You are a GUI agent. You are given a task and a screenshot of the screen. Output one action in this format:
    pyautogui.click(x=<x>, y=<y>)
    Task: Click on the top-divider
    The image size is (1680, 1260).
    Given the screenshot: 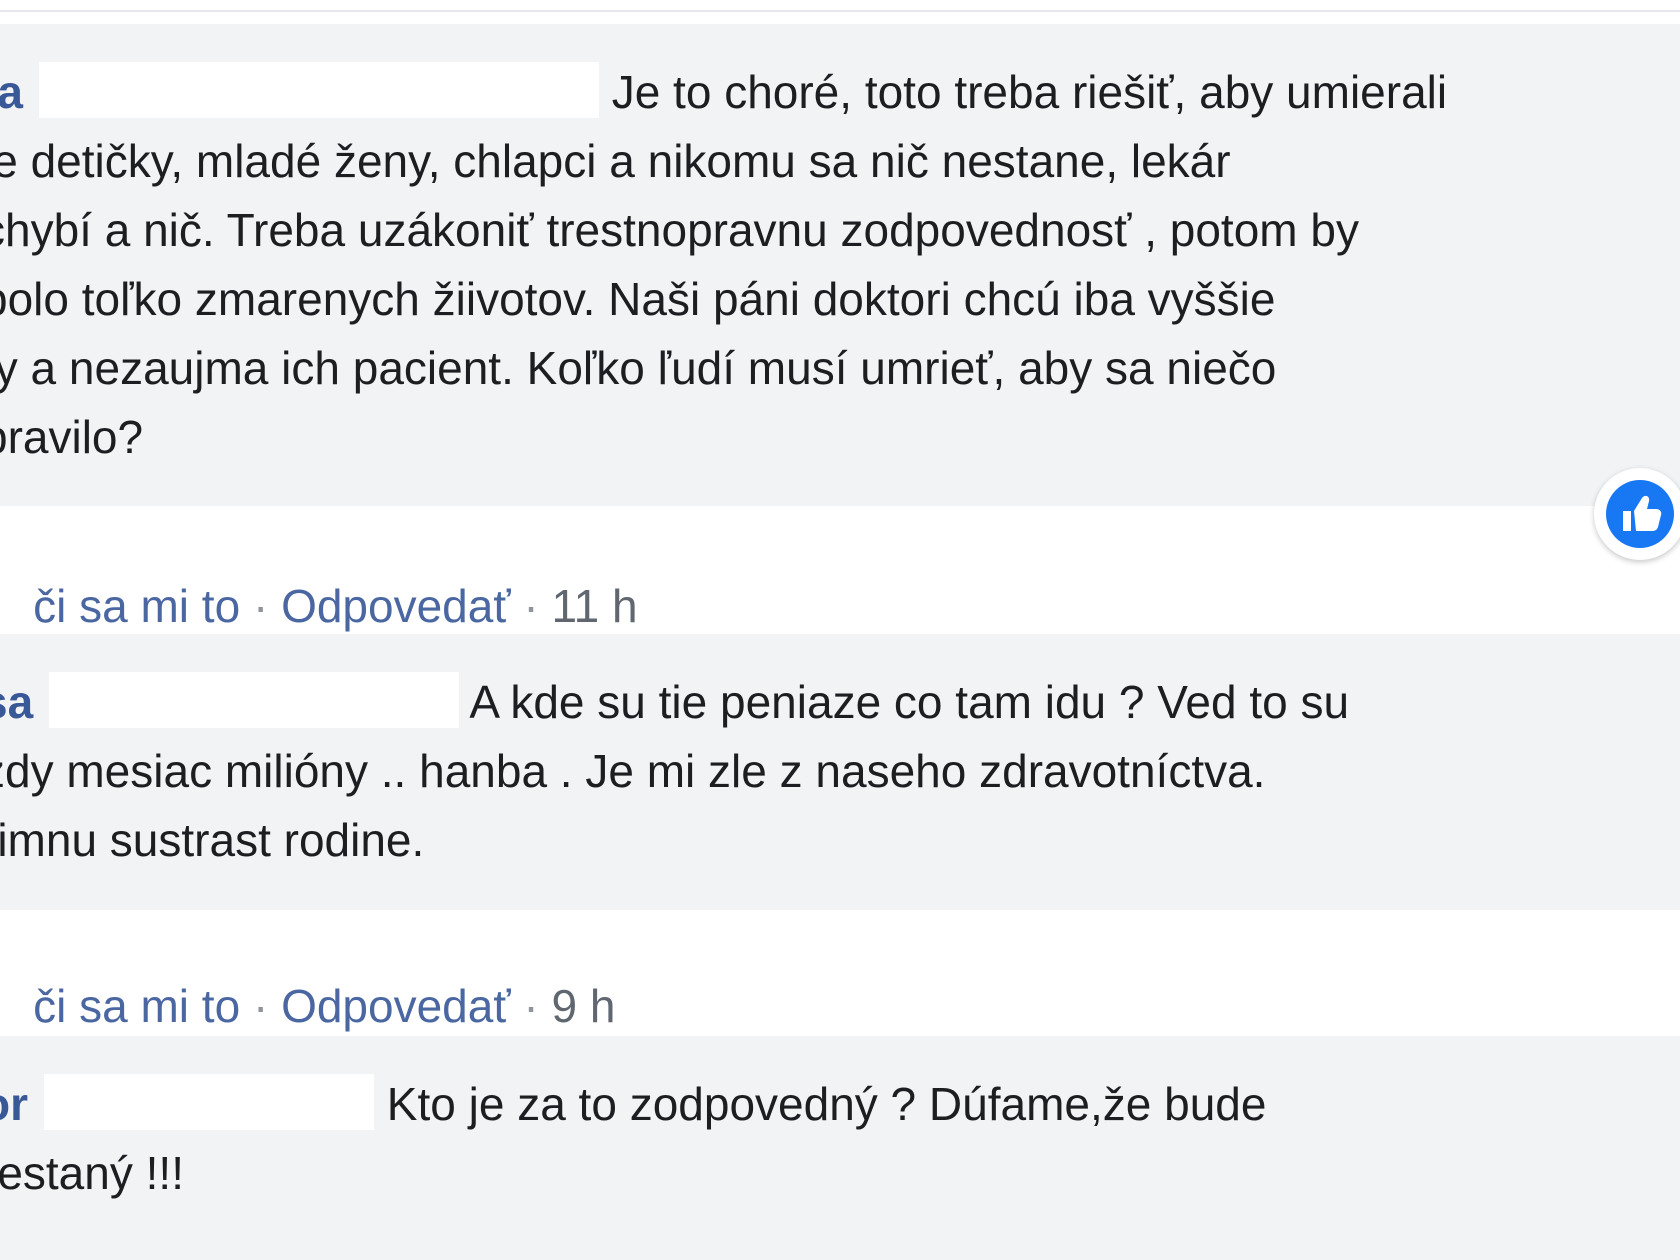 What is the action you would take?
    pyautogui.click(x=840, y=11)
    